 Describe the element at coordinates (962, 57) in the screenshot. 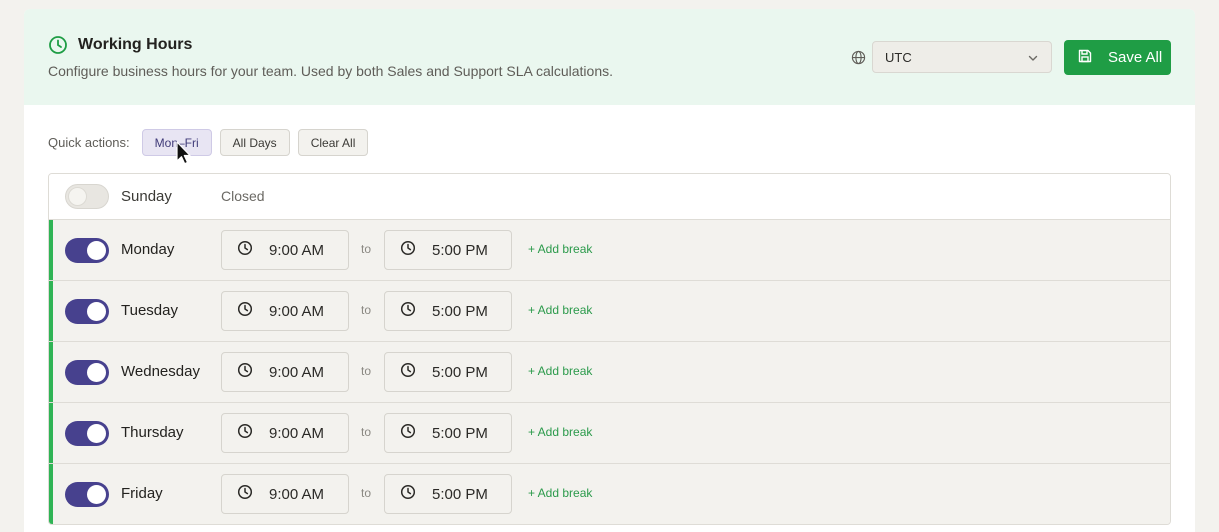

I see `timezone-select: UTC` at that location.